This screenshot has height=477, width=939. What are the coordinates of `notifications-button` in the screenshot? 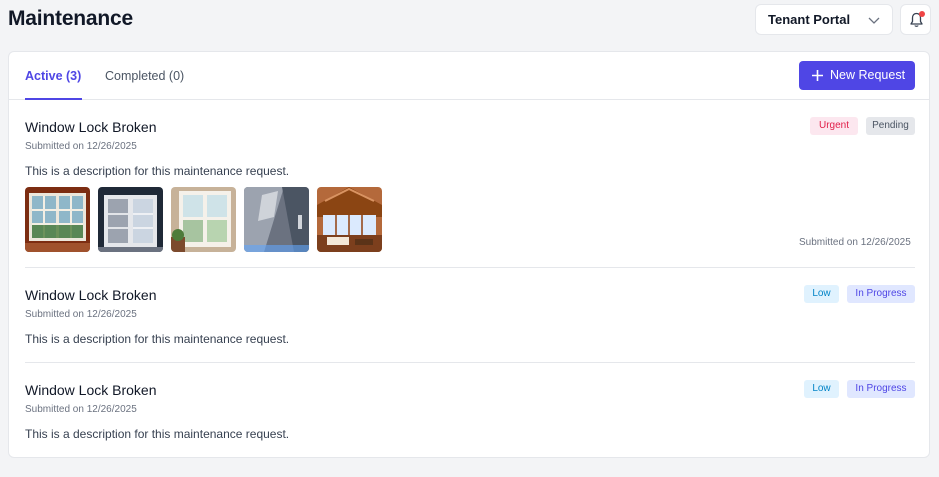 It's located at (915, 19).